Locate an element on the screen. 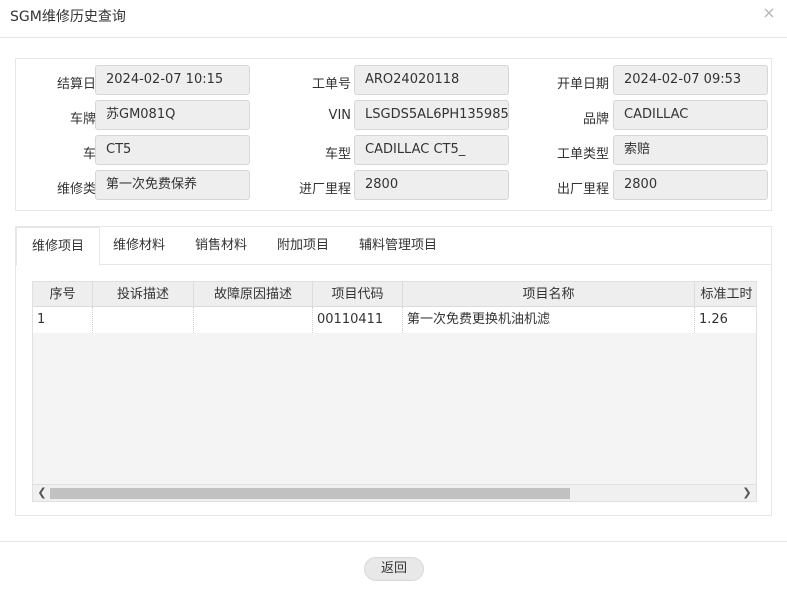  dialog-title: SGM维修历史查询 is located at coordinates (68, 17).